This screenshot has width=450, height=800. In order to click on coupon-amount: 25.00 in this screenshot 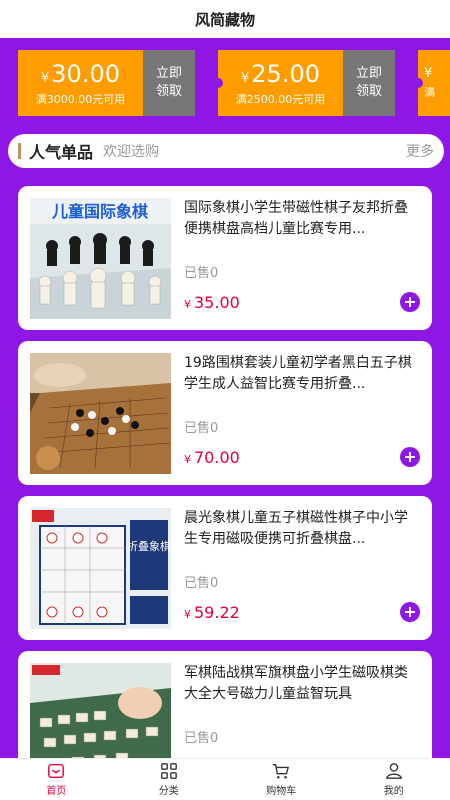, I will do `click(285, 73)`.